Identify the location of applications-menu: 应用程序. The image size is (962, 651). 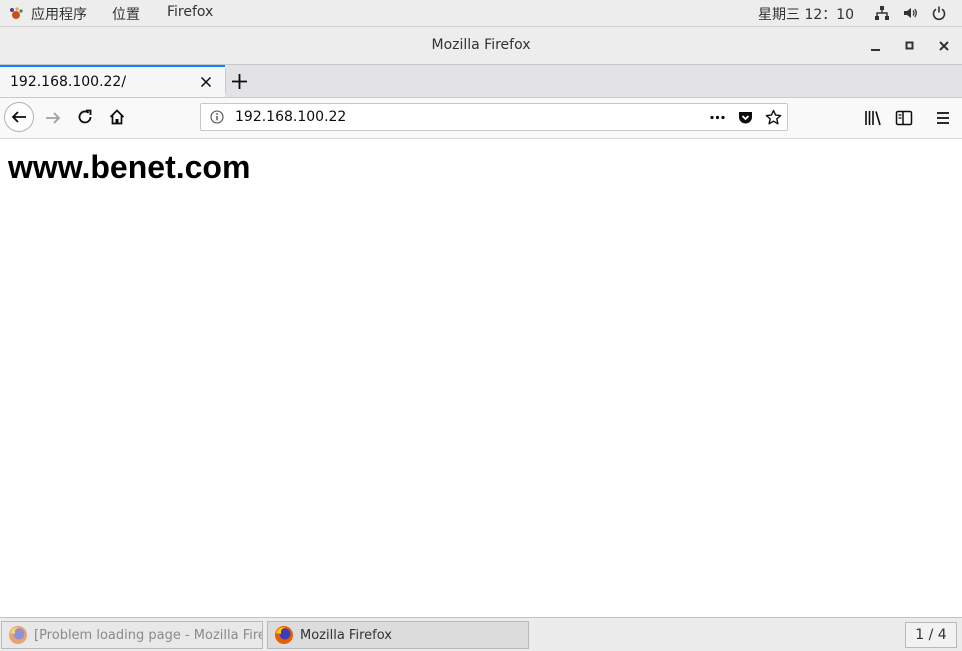
(47, 14).